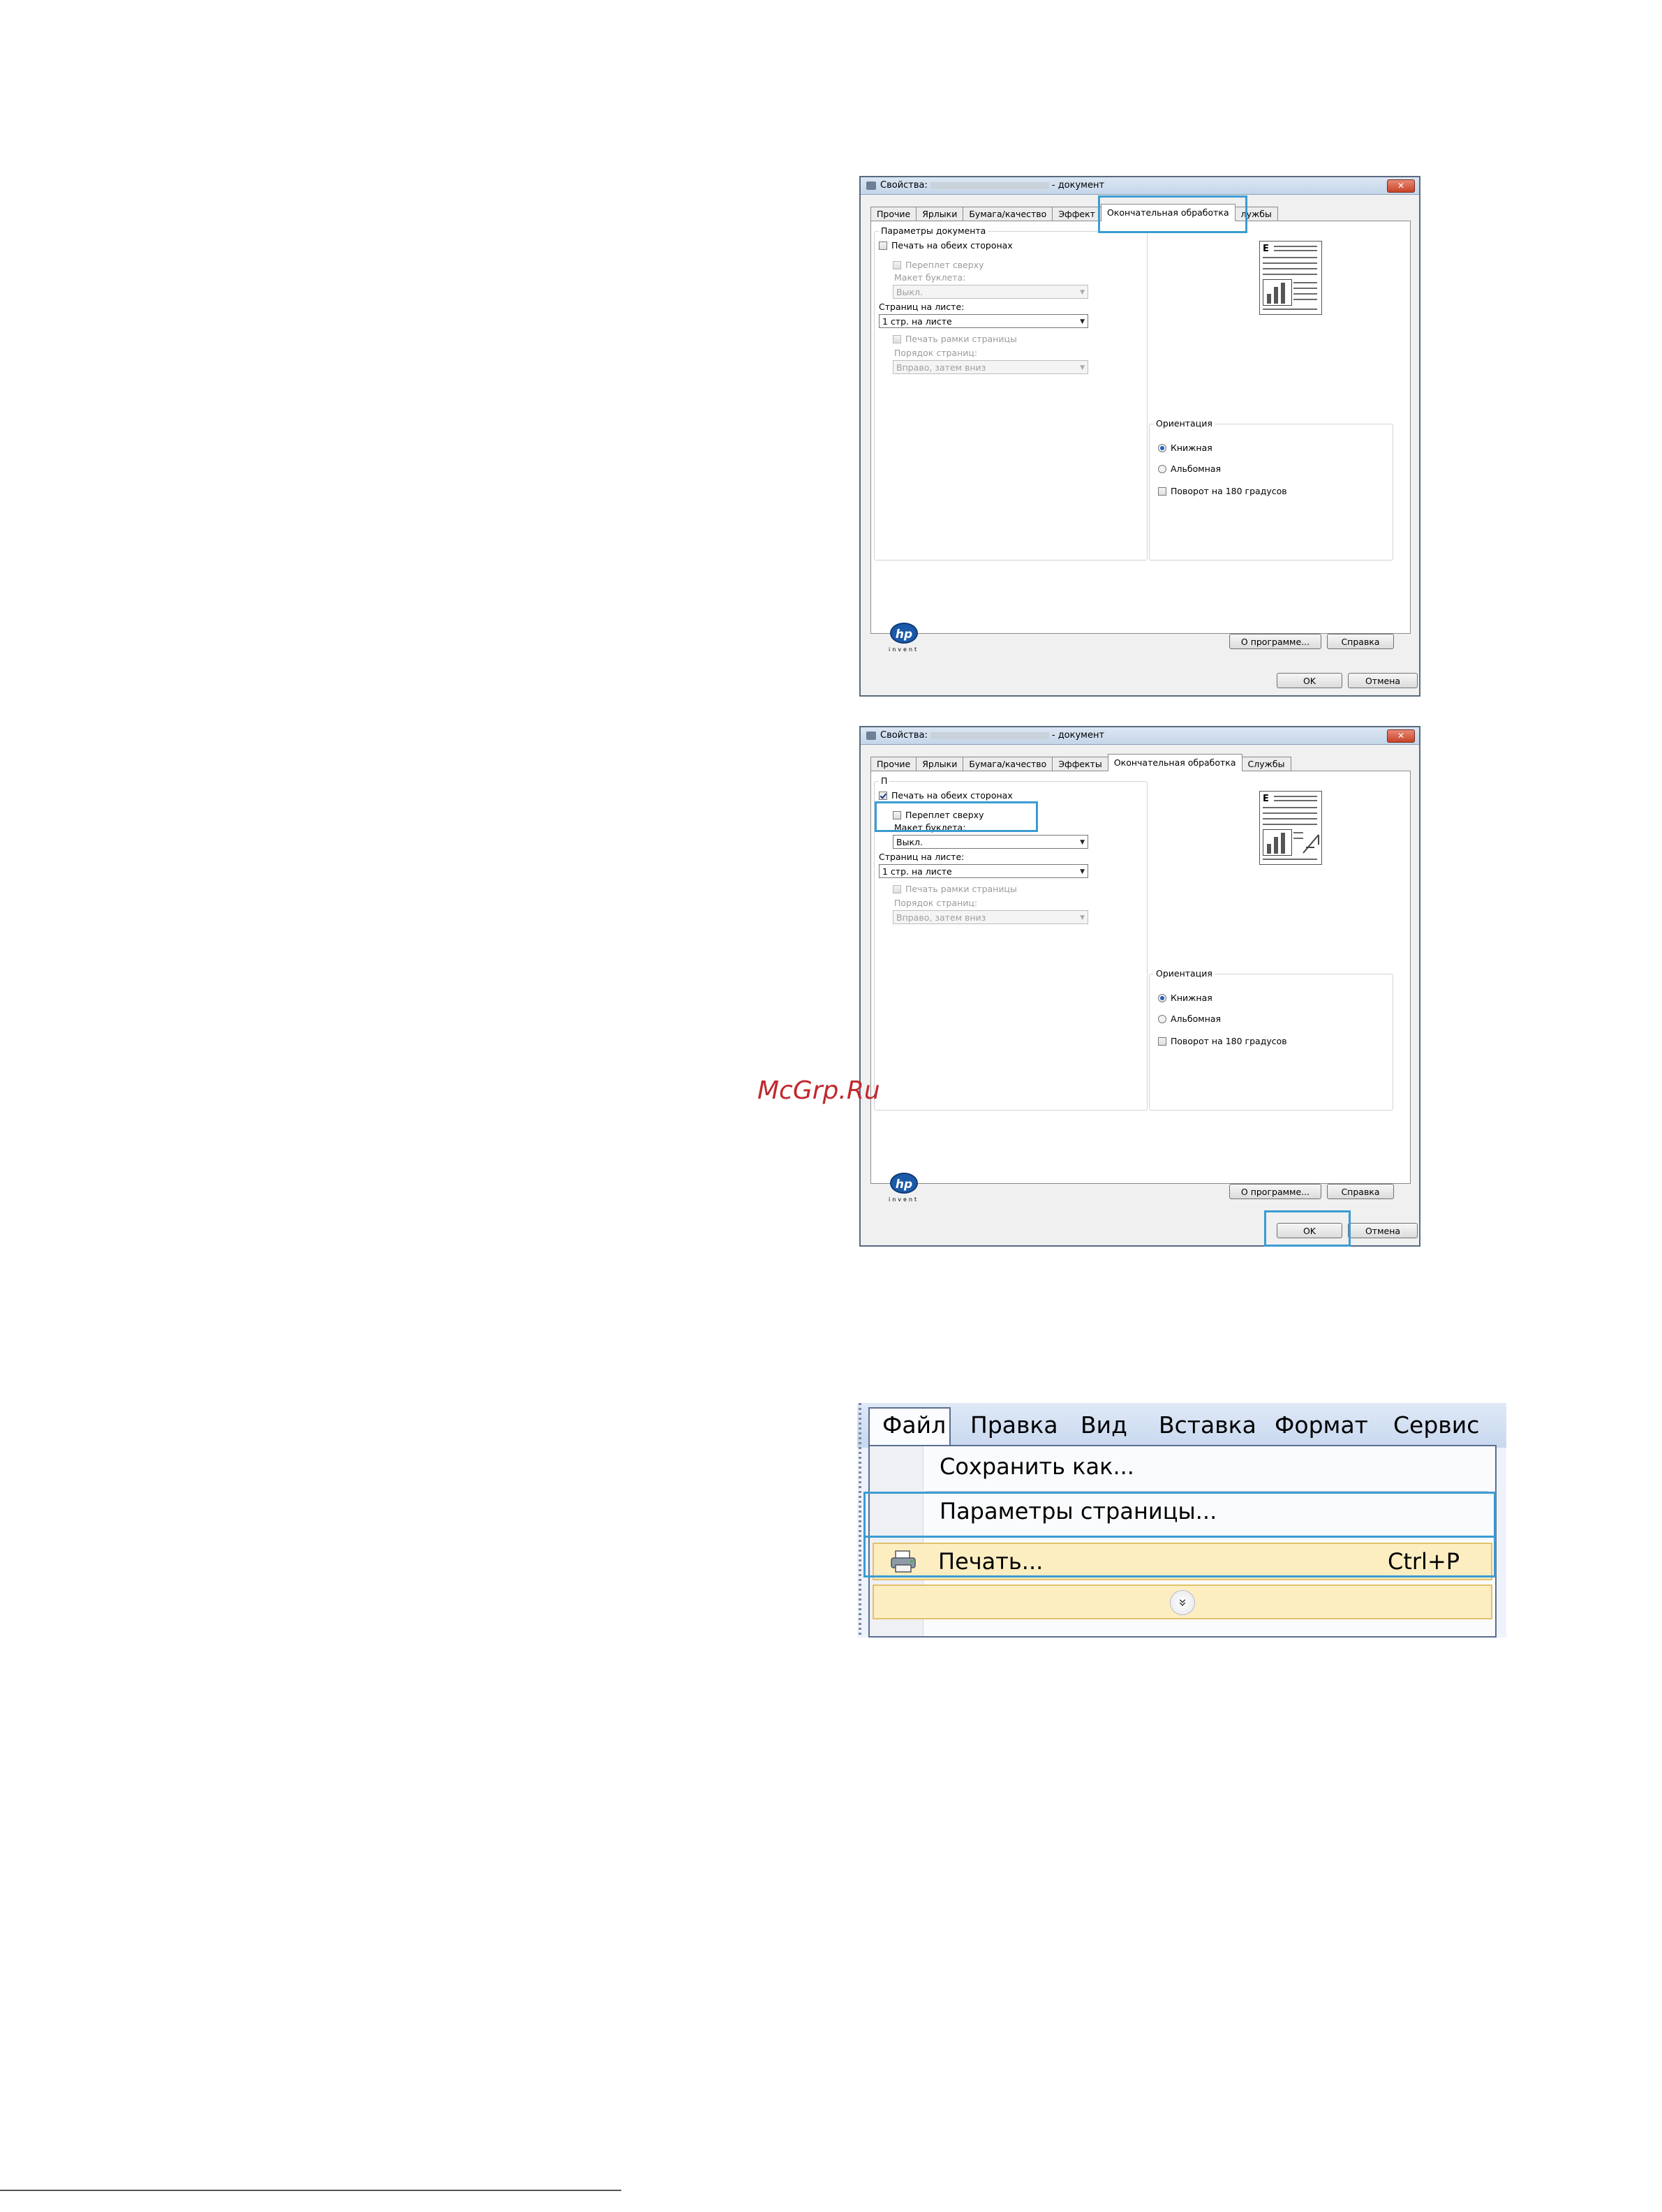 This screenshot has width=1662, height=2212. I want to click on menu-insert: Вставка, so click(1207, 1425).